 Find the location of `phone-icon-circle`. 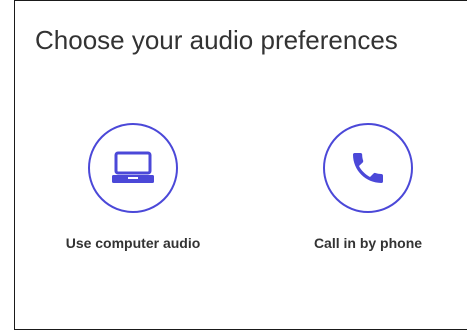

phone-icon-circle is located at coordinates (368, 168).